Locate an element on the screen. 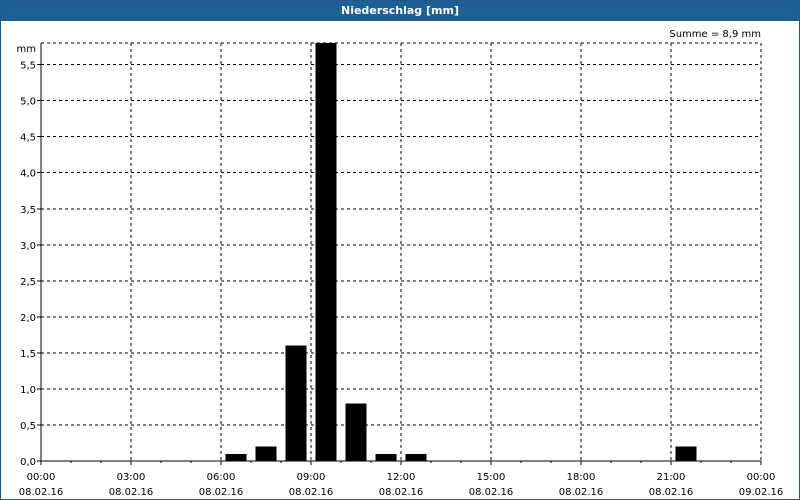 This screenshot has width=800, height=500. x-tick-time-label: 03:00 is located at coordinates (131, 477).